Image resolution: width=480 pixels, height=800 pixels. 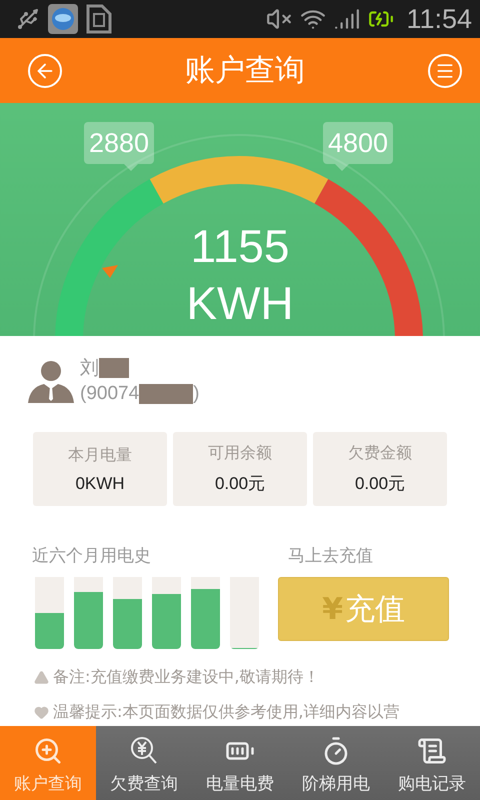 What do you see at coordinates (51, 381) in the screenshot?
I see `user-icon` at bounding box center [51, 381].